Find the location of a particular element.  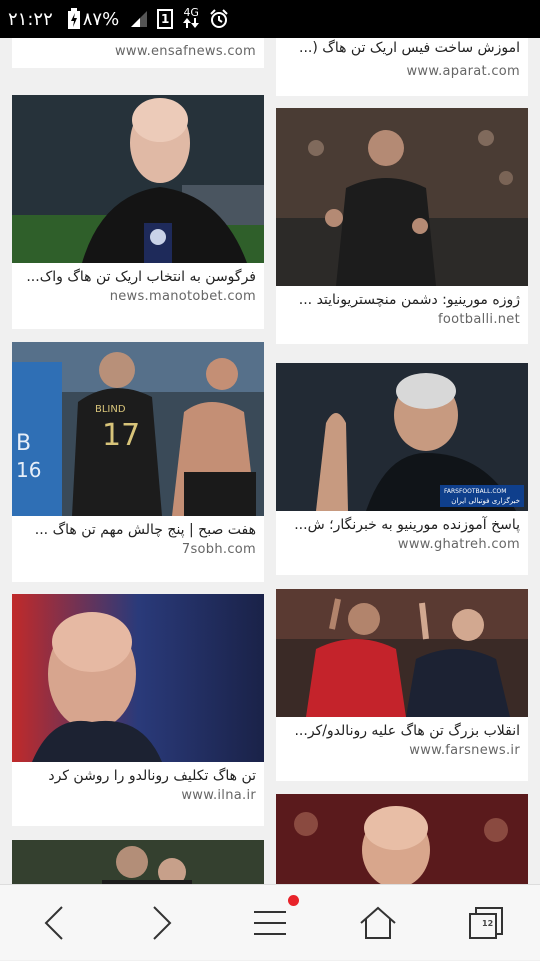

status-bar: ۲۱:۲۲ ۸۷% 1 4G is located at coordinates (270, 19).